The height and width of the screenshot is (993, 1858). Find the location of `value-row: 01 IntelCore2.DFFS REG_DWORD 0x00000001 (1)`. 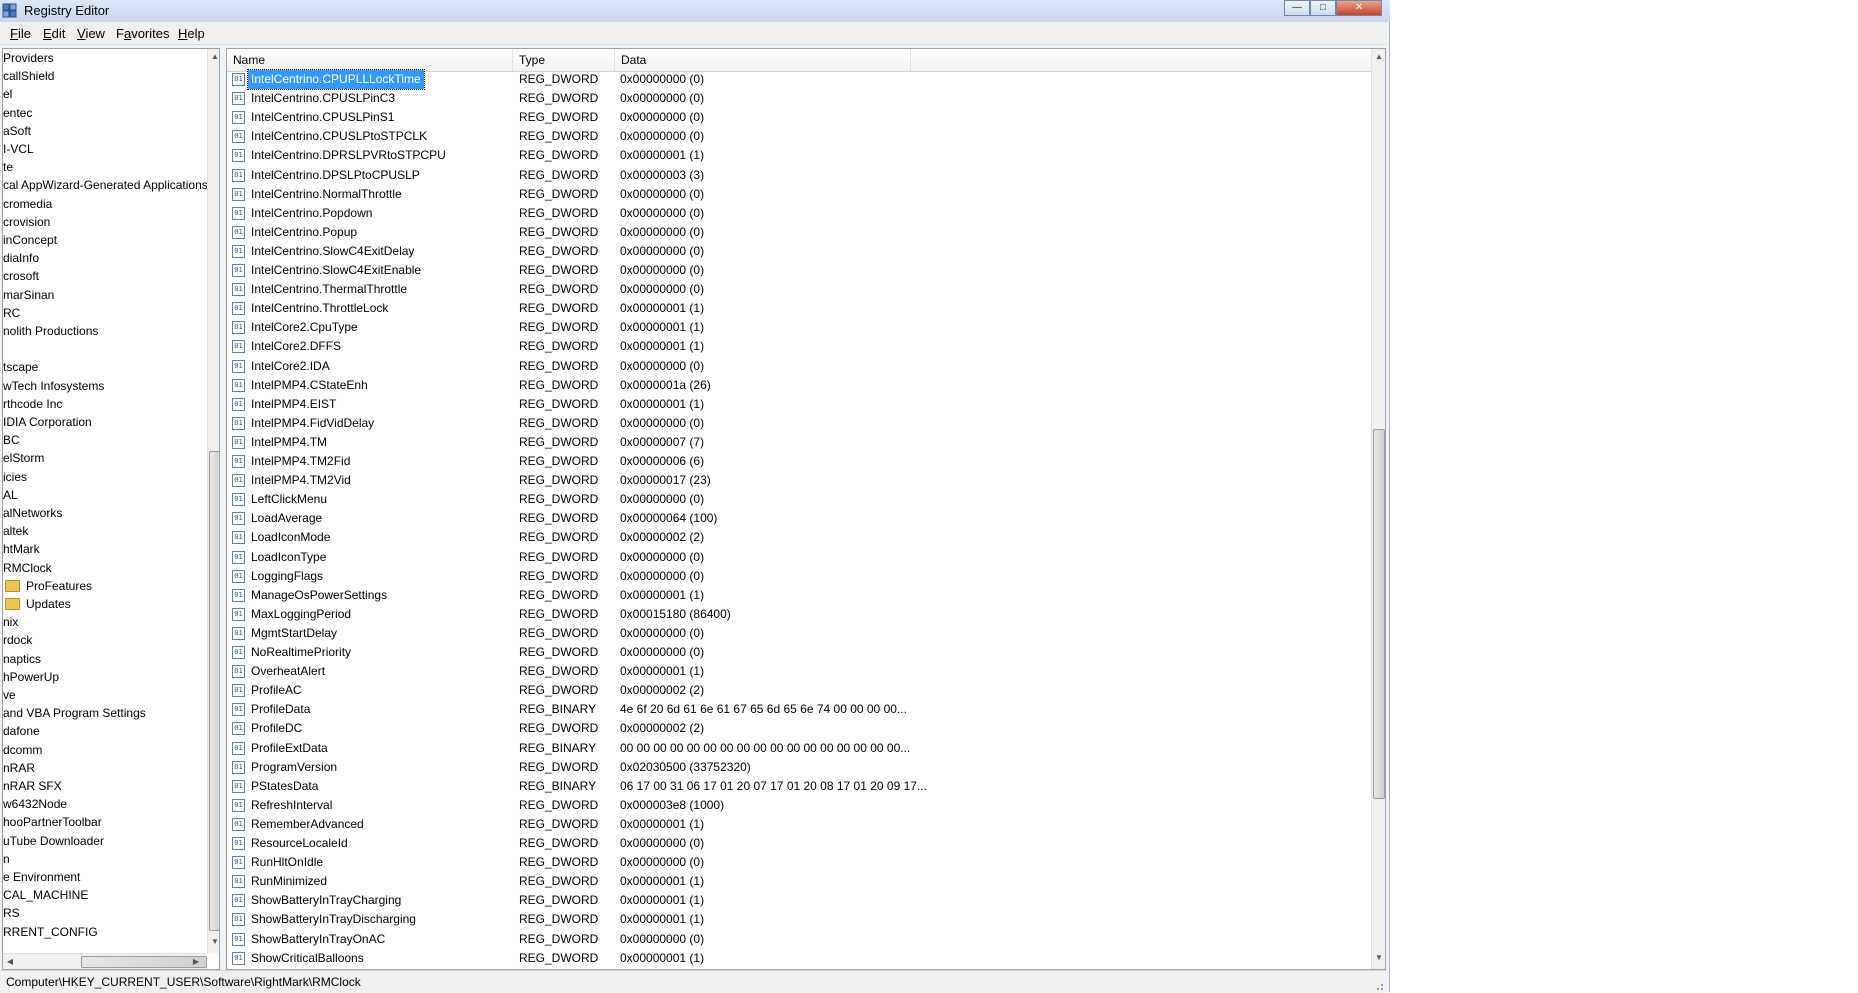

value-row: 01 IntelCore2.DFFS REG_DWORD 0x00000001 (1) is located at coordinates (799, 346).